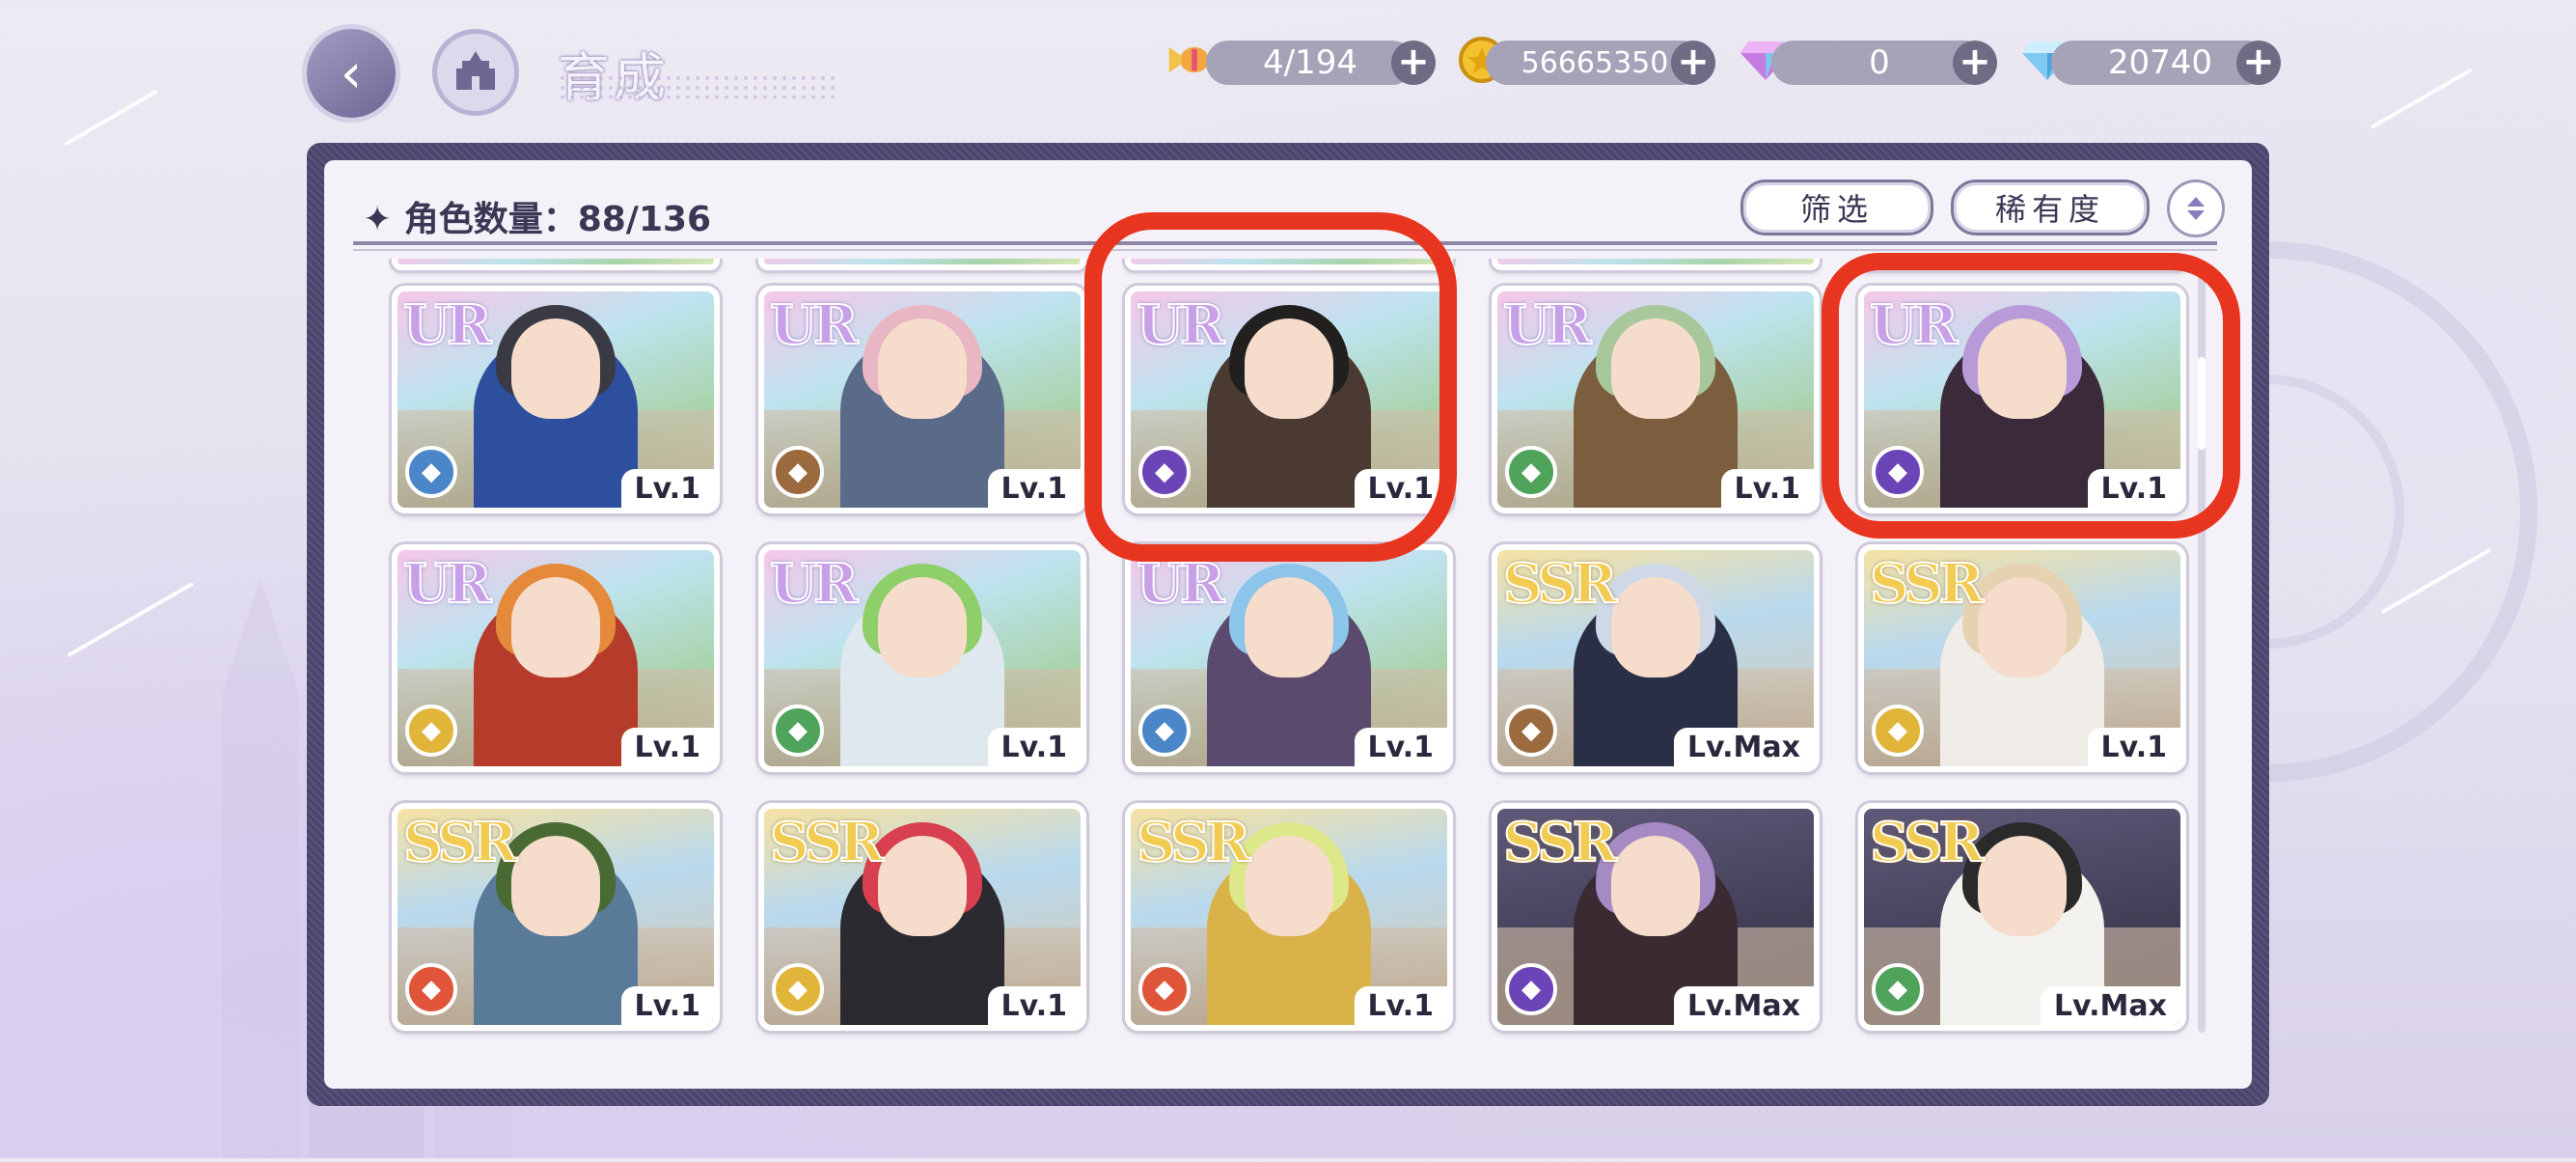 The height and width of the screenshot is (1162, 2576). Describe the element at coordinates (1693, 63) in the screenshot. I see `gold-add-button: +` at that location.